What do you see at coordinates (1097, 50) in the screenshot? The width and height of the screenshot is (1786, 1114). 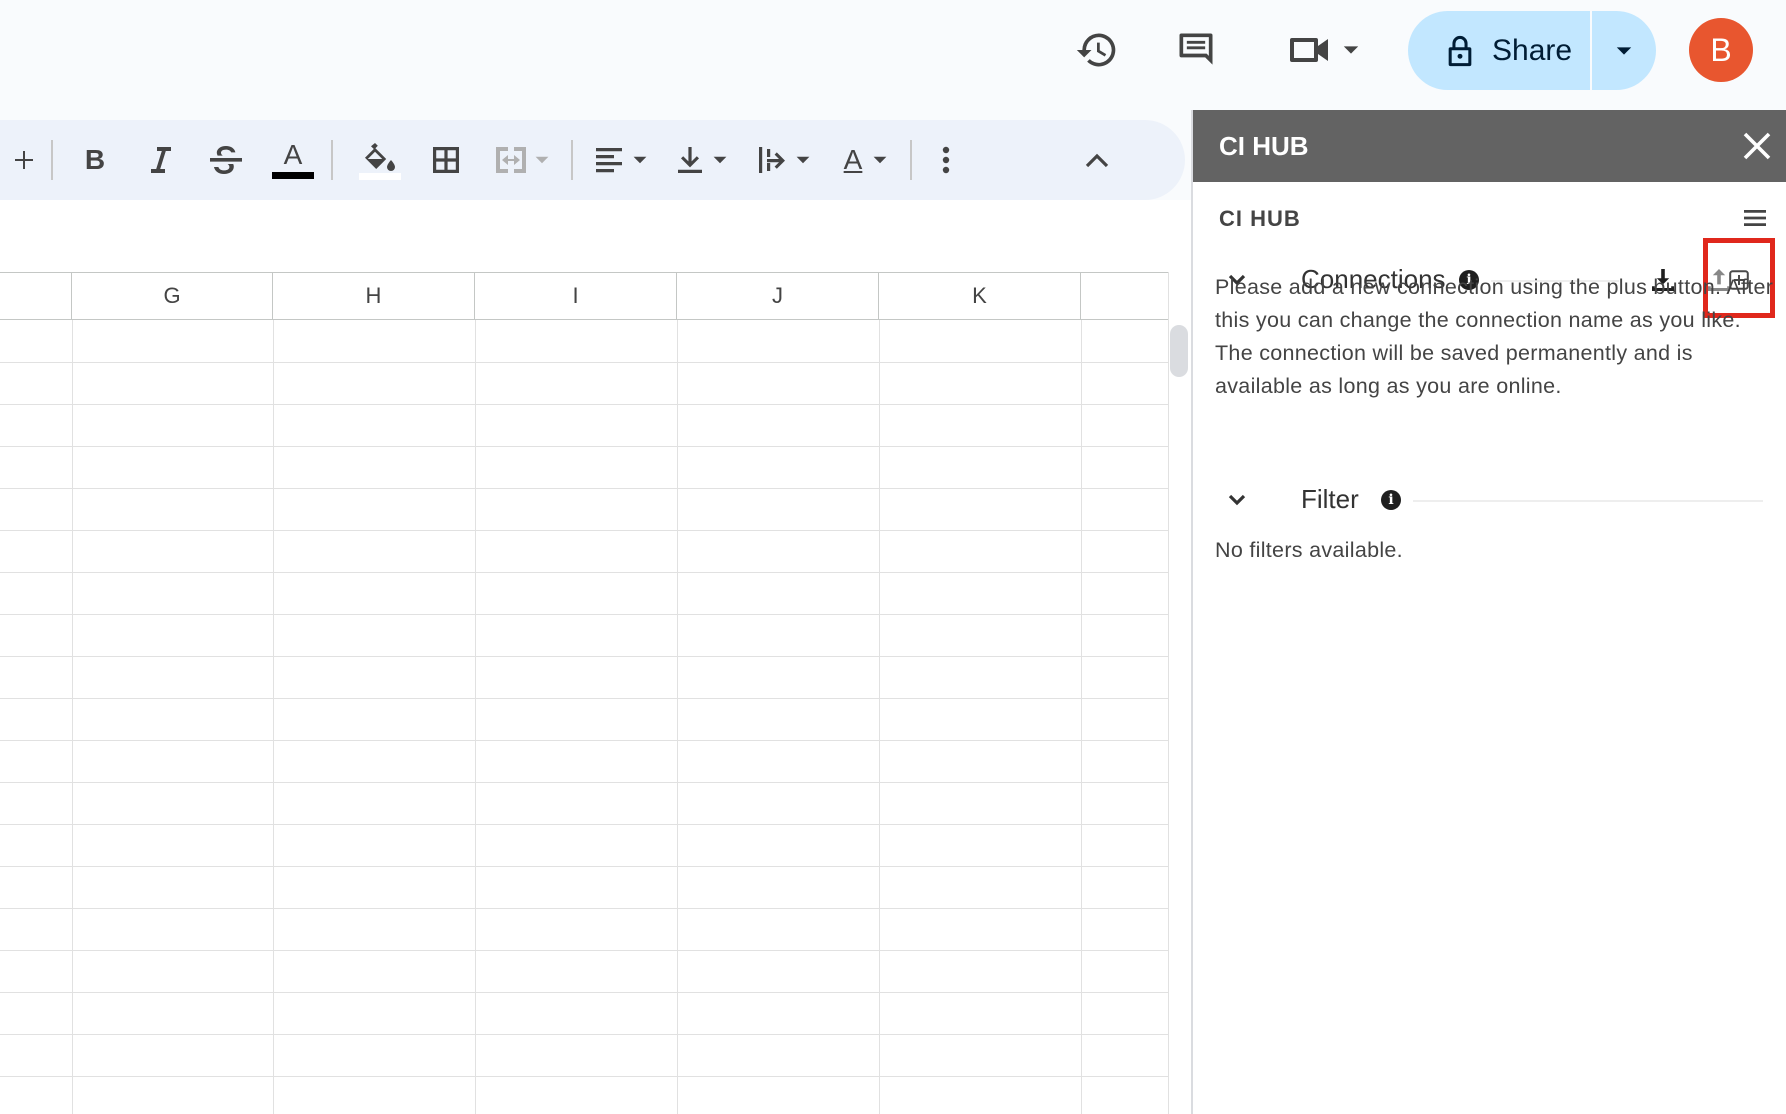 I see `version-history-icon` at bounding box center [1097, 50].